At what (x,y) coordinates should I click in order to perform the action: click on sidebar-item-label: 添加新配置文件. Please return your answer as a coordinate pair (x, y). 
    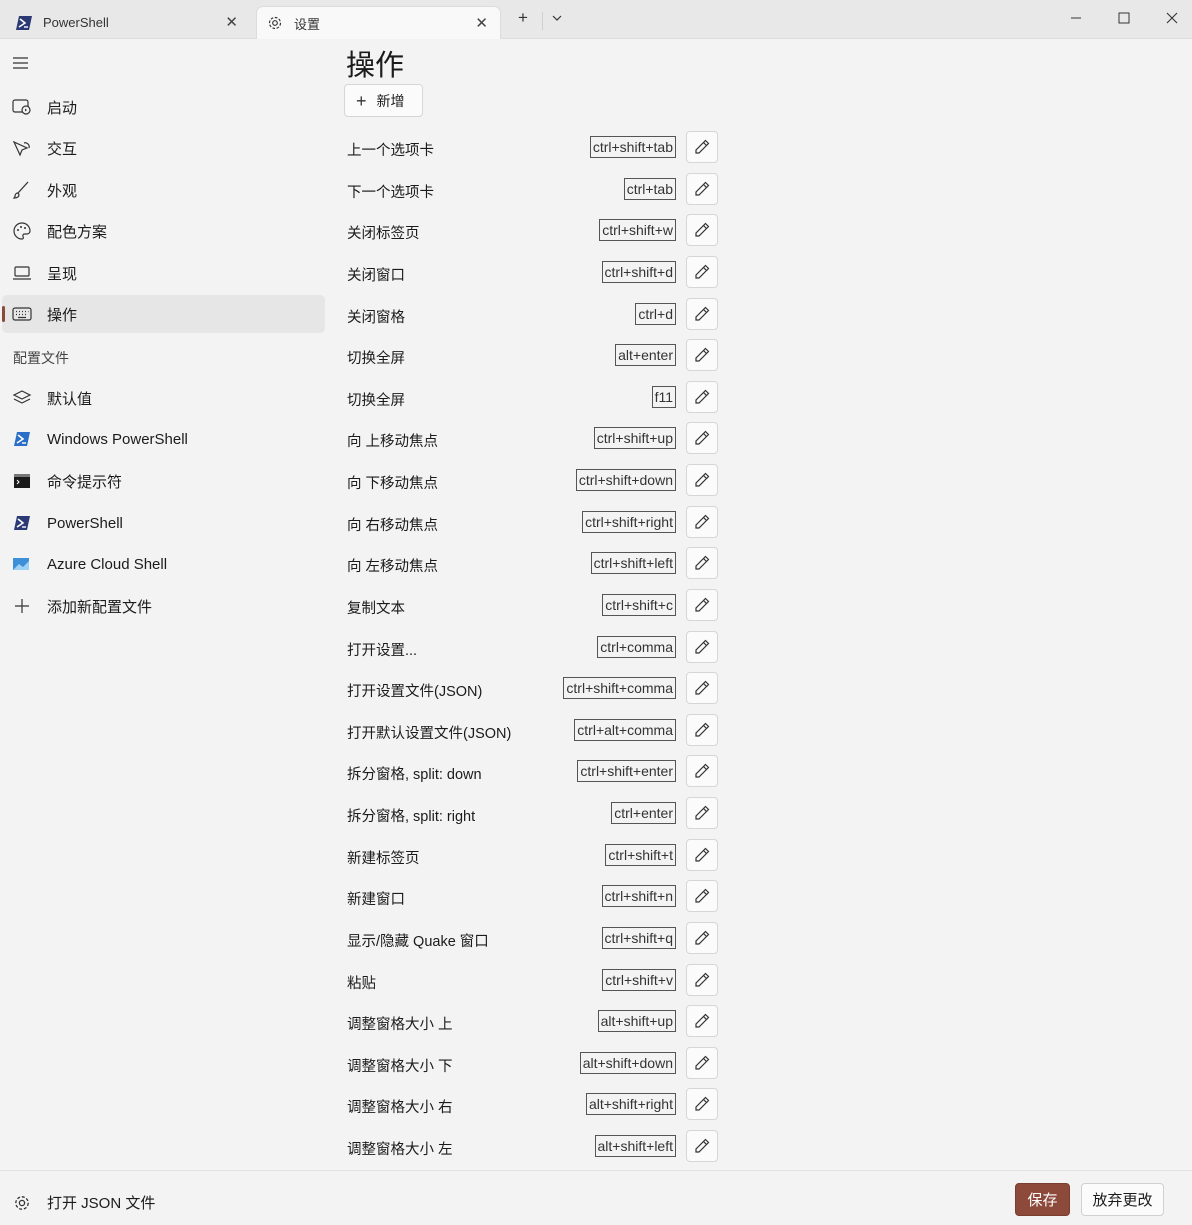
    Looking at the image, I should click on (100, 607).